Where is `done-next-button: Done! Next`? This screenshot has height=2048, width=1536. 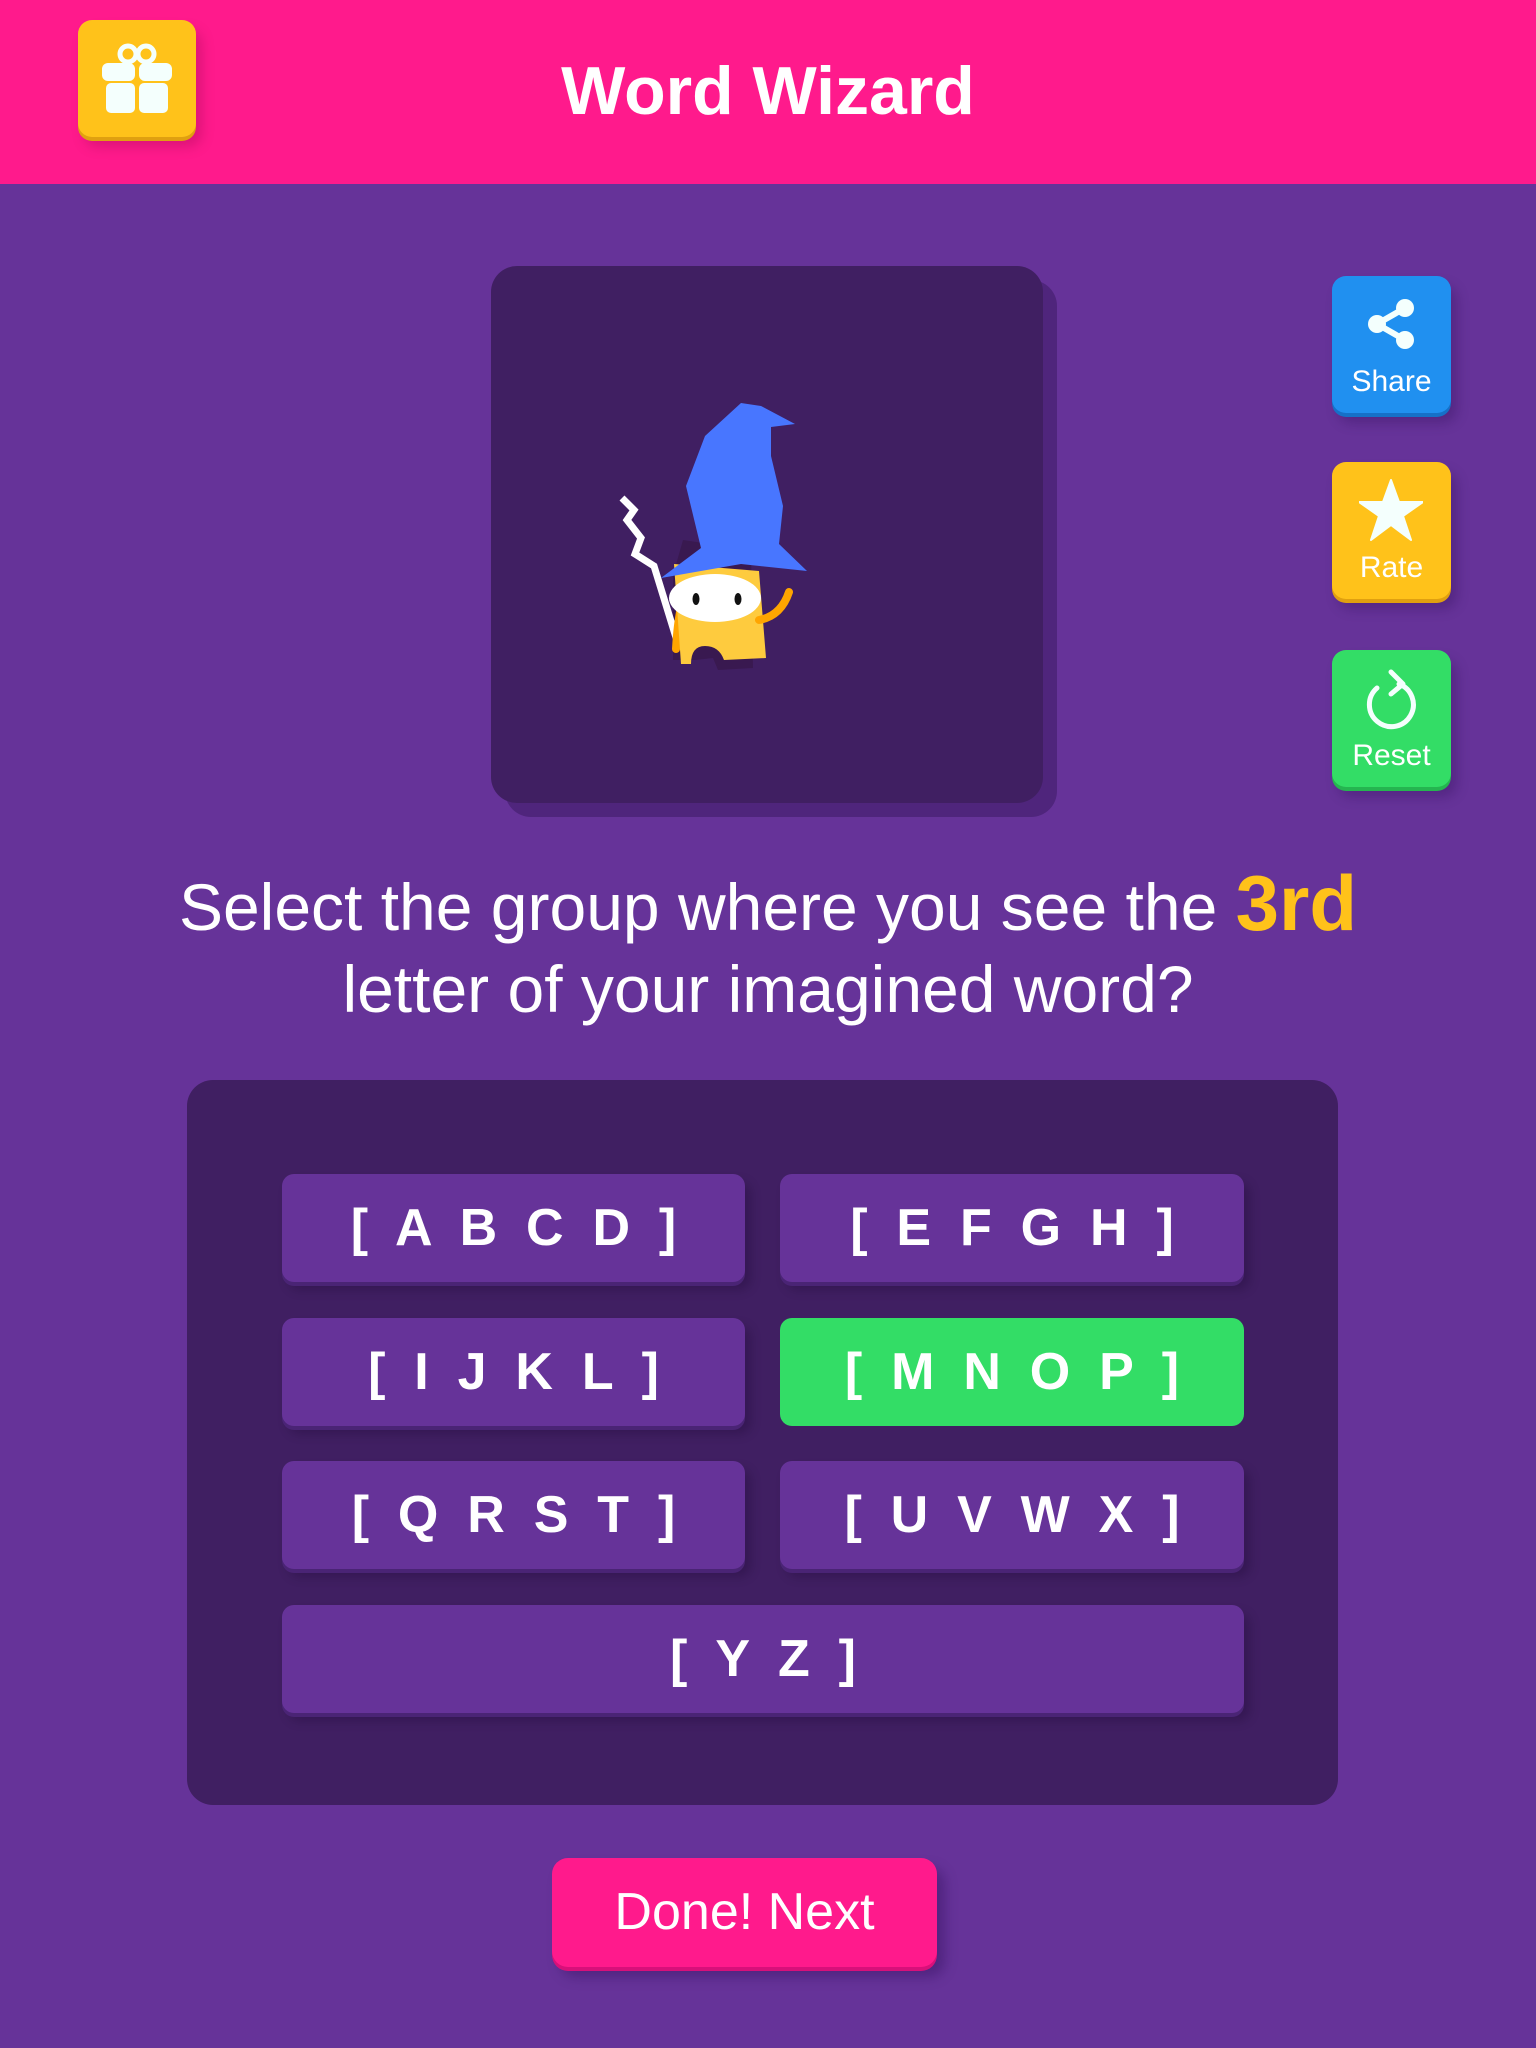
done-next-button: Done! Next is located at coordinates (744, 1912).